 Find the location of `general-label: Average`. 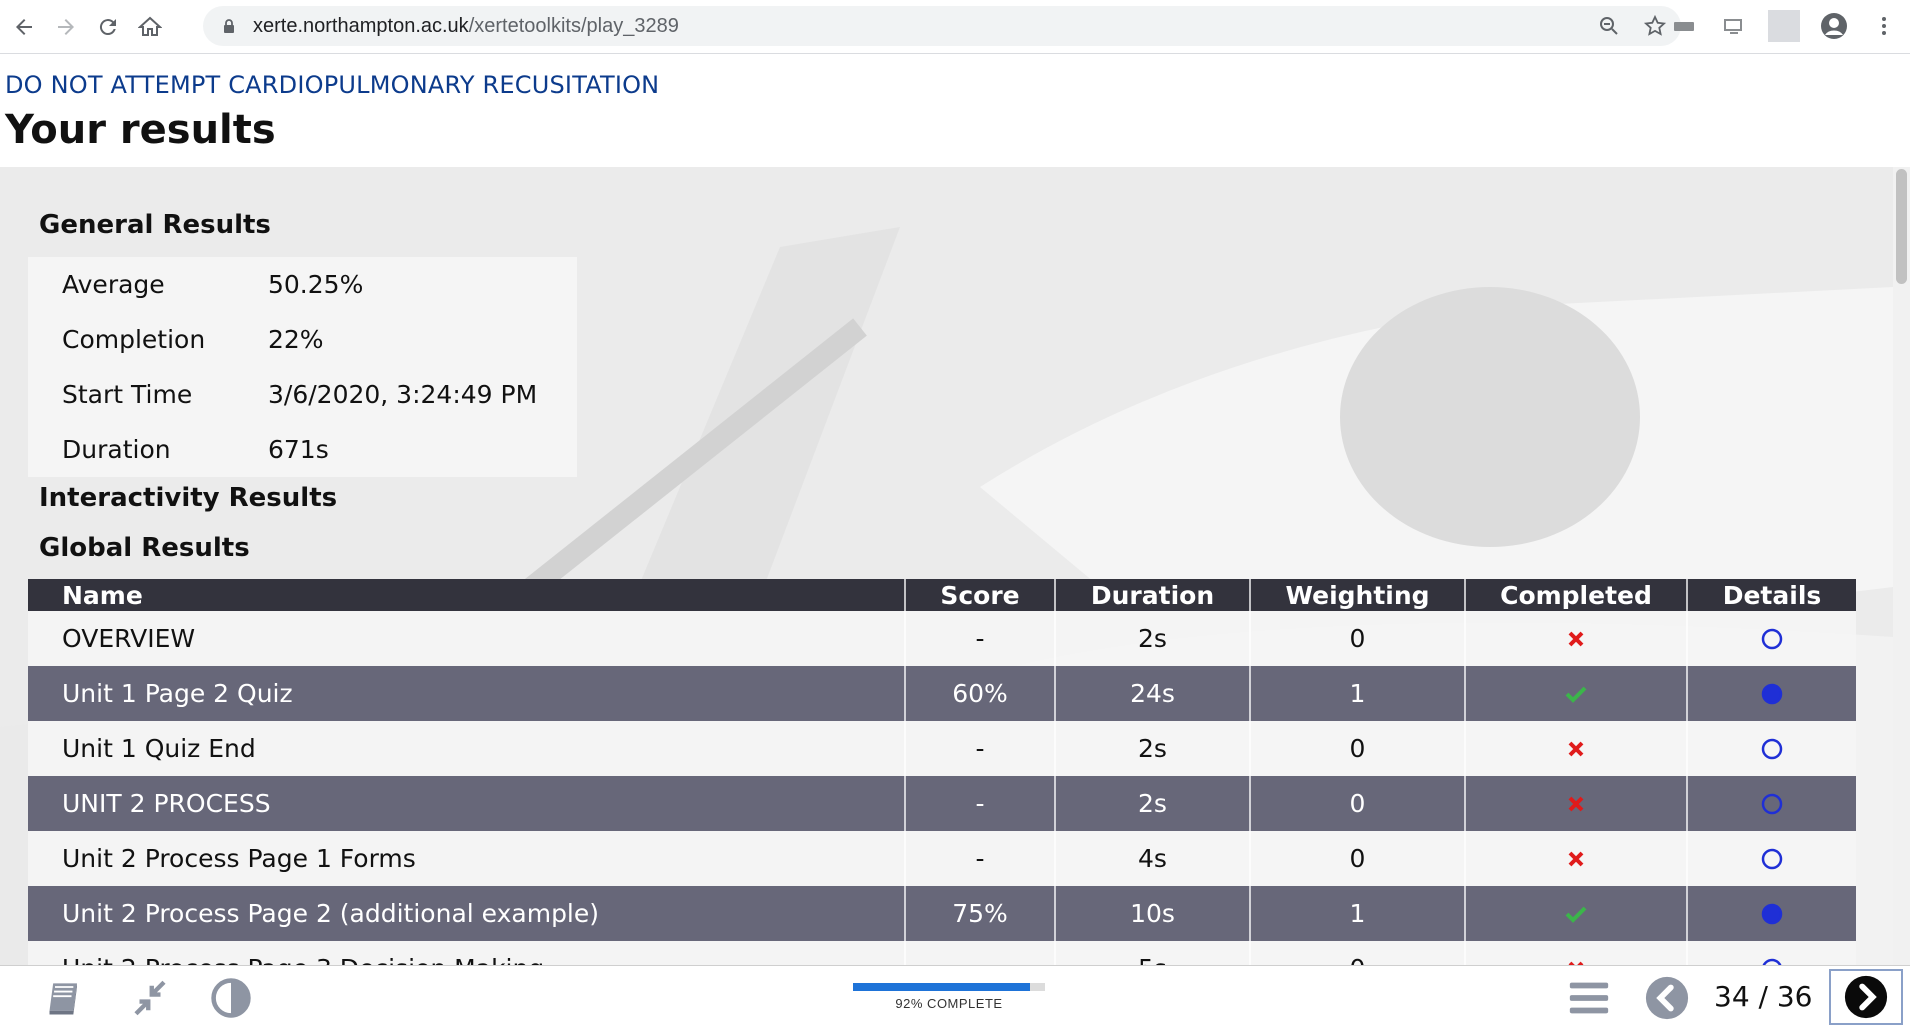

general-label: Average is located at coordinates (113, 284).